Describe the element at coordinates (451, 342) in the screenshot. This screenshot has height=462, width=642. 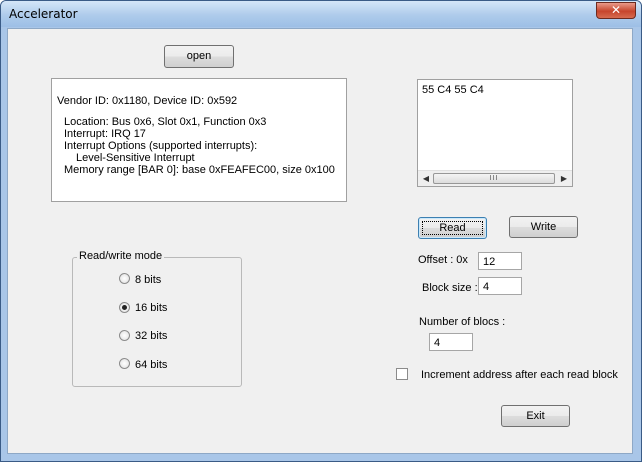
I see `number-of-blocs-input` at that location.